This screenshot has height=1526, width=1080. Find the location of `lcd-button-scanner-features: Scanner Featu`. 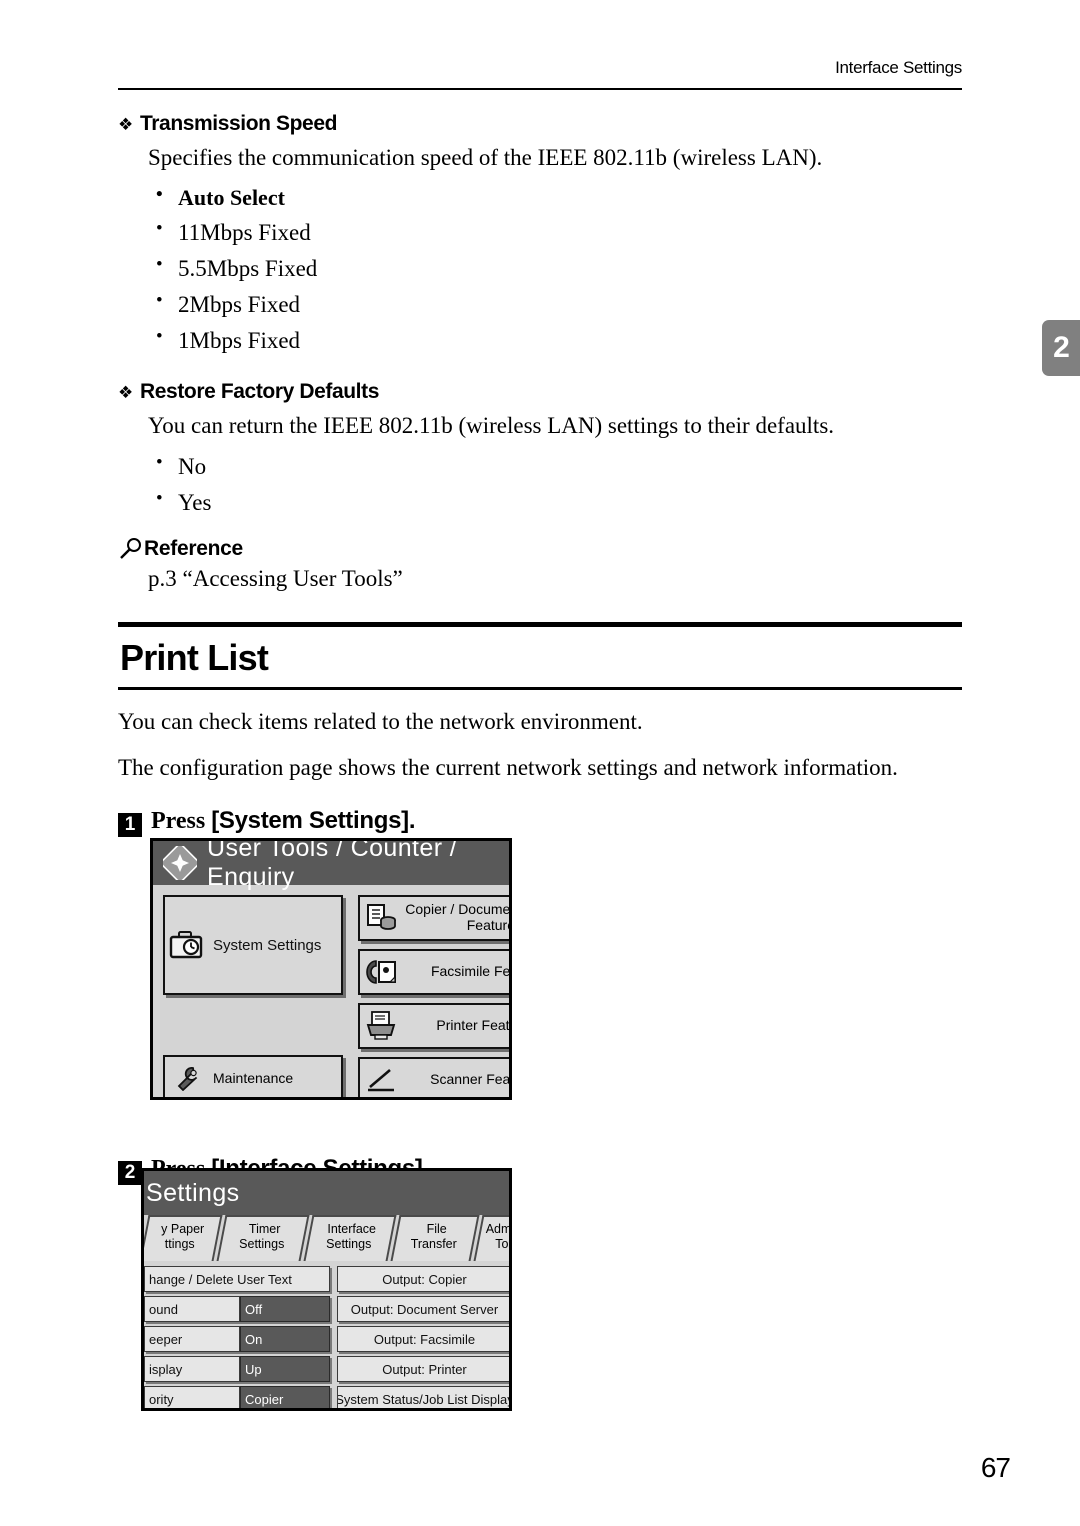

lcd-button-scanner-features: Scanner Featu is located at coordinates (433, 1077).